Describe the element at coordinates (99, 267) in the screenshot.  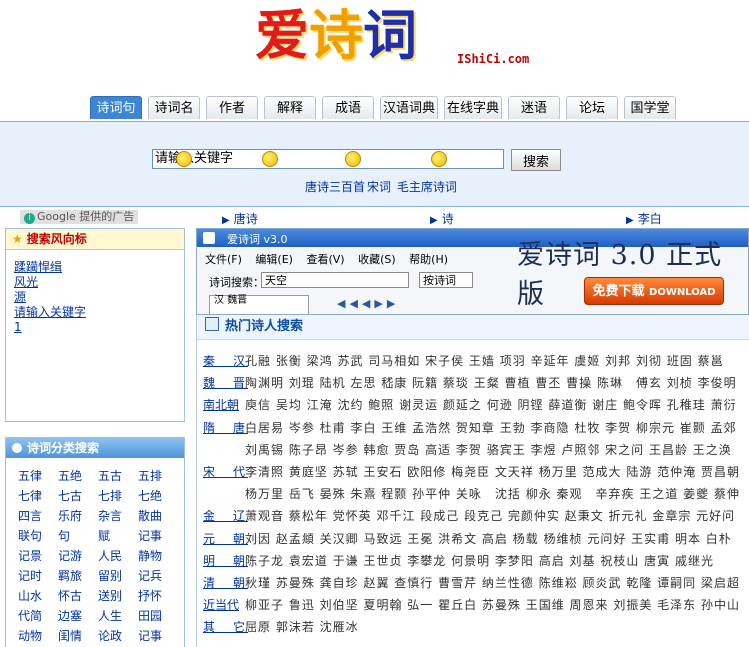
I see `trend-item: 蹂躏悍缉` at that location.